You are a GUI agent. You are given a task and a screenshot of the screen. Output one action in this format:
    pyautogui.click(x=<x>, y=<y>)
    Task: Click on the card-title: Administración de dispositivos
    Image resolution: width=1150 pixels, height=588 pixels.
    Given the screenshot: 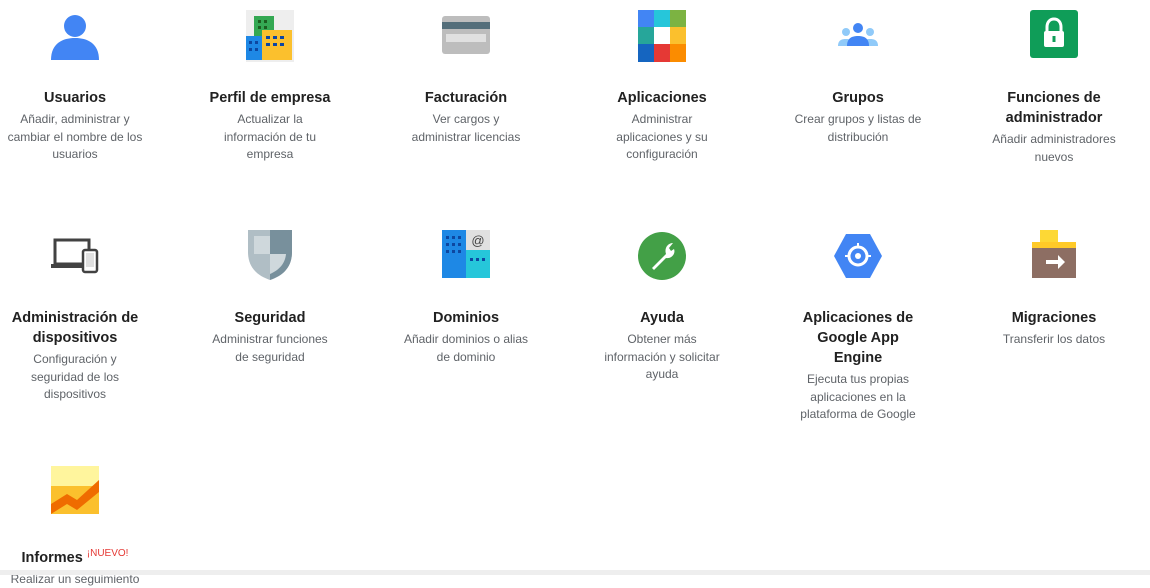 What is the action you would take?
    pyautogui.click(x=75, y=328)
    